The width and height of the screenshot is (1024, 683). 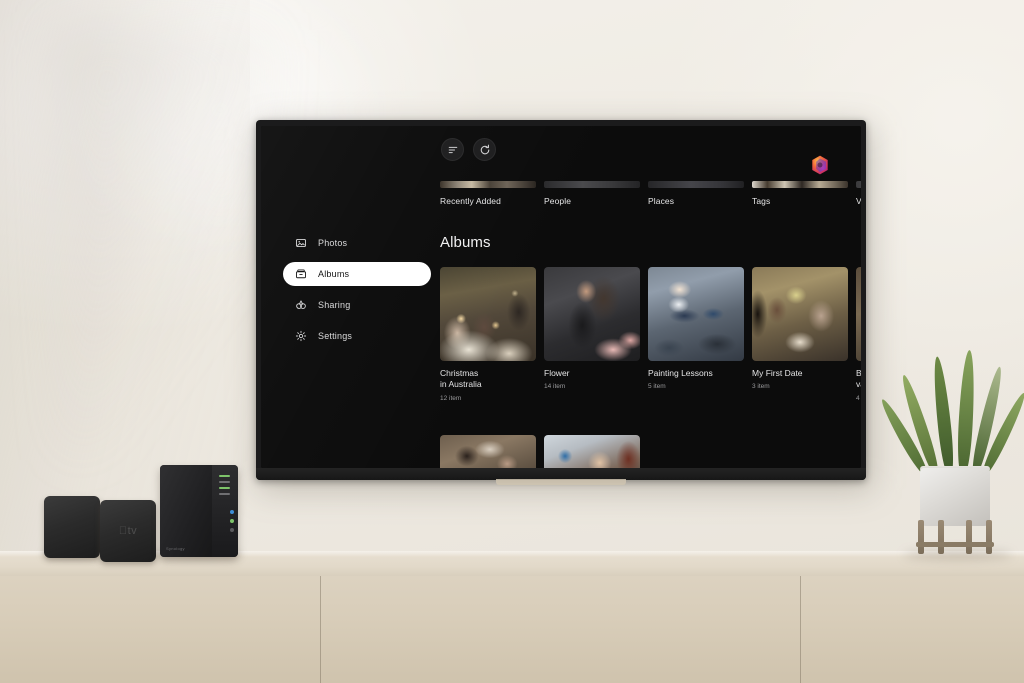 I want to click on category-label: Places, so click(x=661, y=201).